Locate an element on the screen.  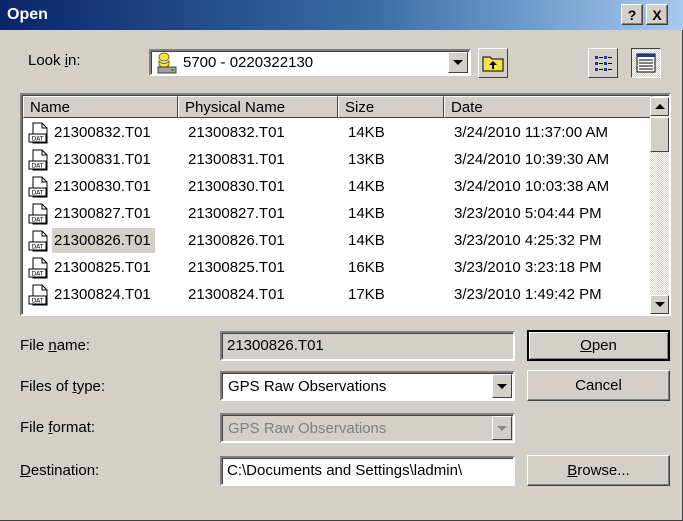
column-header-physical-name: Physical Name is located at coordinates (258, 107).